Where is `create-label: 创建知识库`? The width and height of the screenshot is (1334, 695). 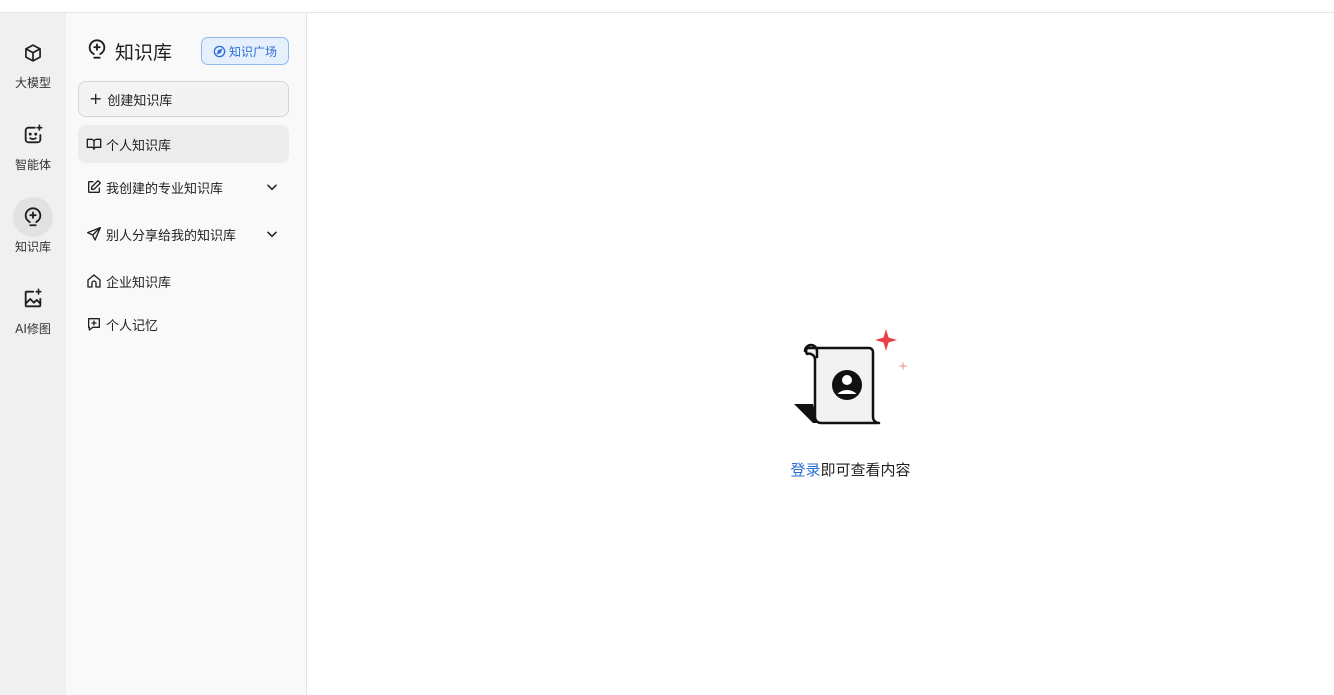 create-label: 创建知识库 is located at coordinates (140, 101).